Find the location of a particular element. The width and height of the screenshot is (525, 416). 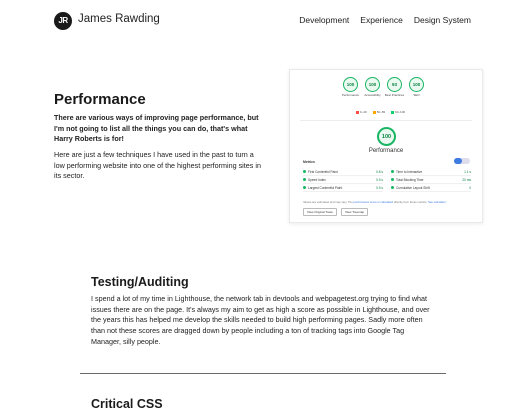

metric-row: First Contentful Paint 0.8 s is located at coordinates (343, 172).